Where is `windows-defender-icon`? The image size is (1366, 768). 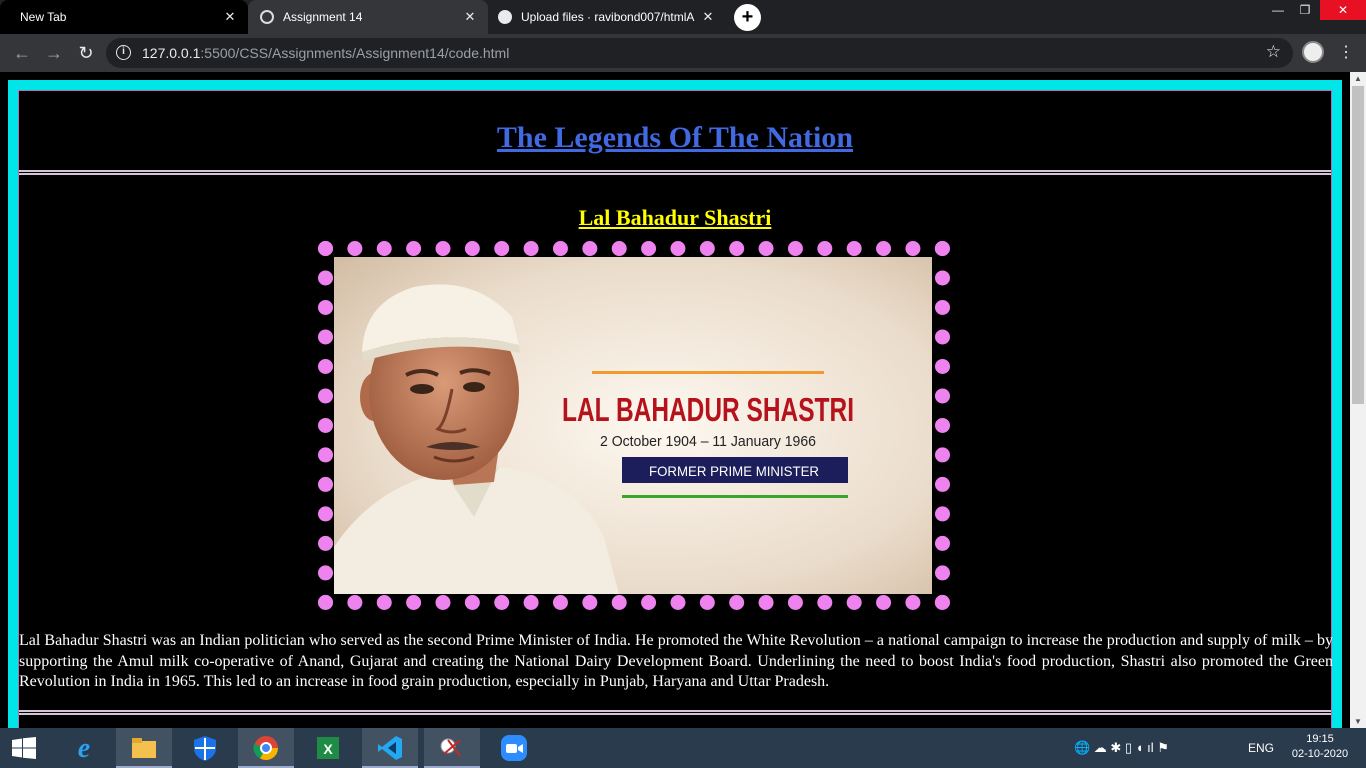
windows-defender-icon is located at coordinates (205, 748).